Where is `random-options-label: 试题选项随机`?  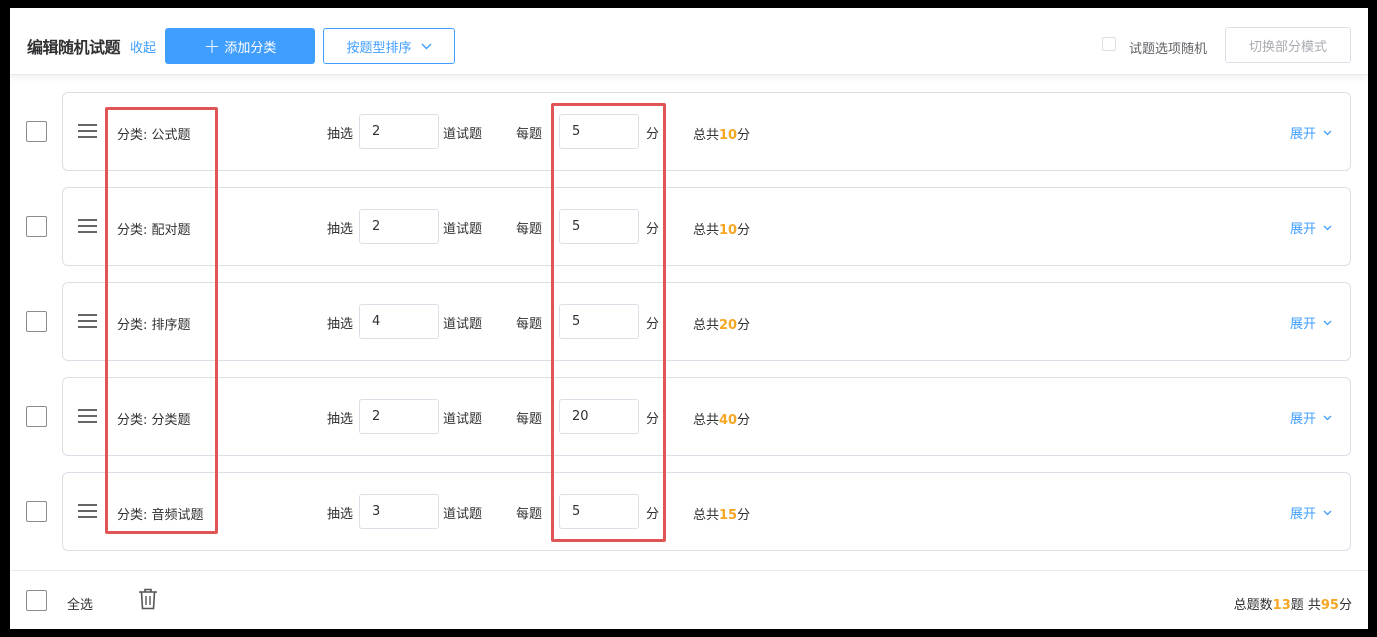 random-options-label: 试题选项随机 is located at coordinates (1168, 49).